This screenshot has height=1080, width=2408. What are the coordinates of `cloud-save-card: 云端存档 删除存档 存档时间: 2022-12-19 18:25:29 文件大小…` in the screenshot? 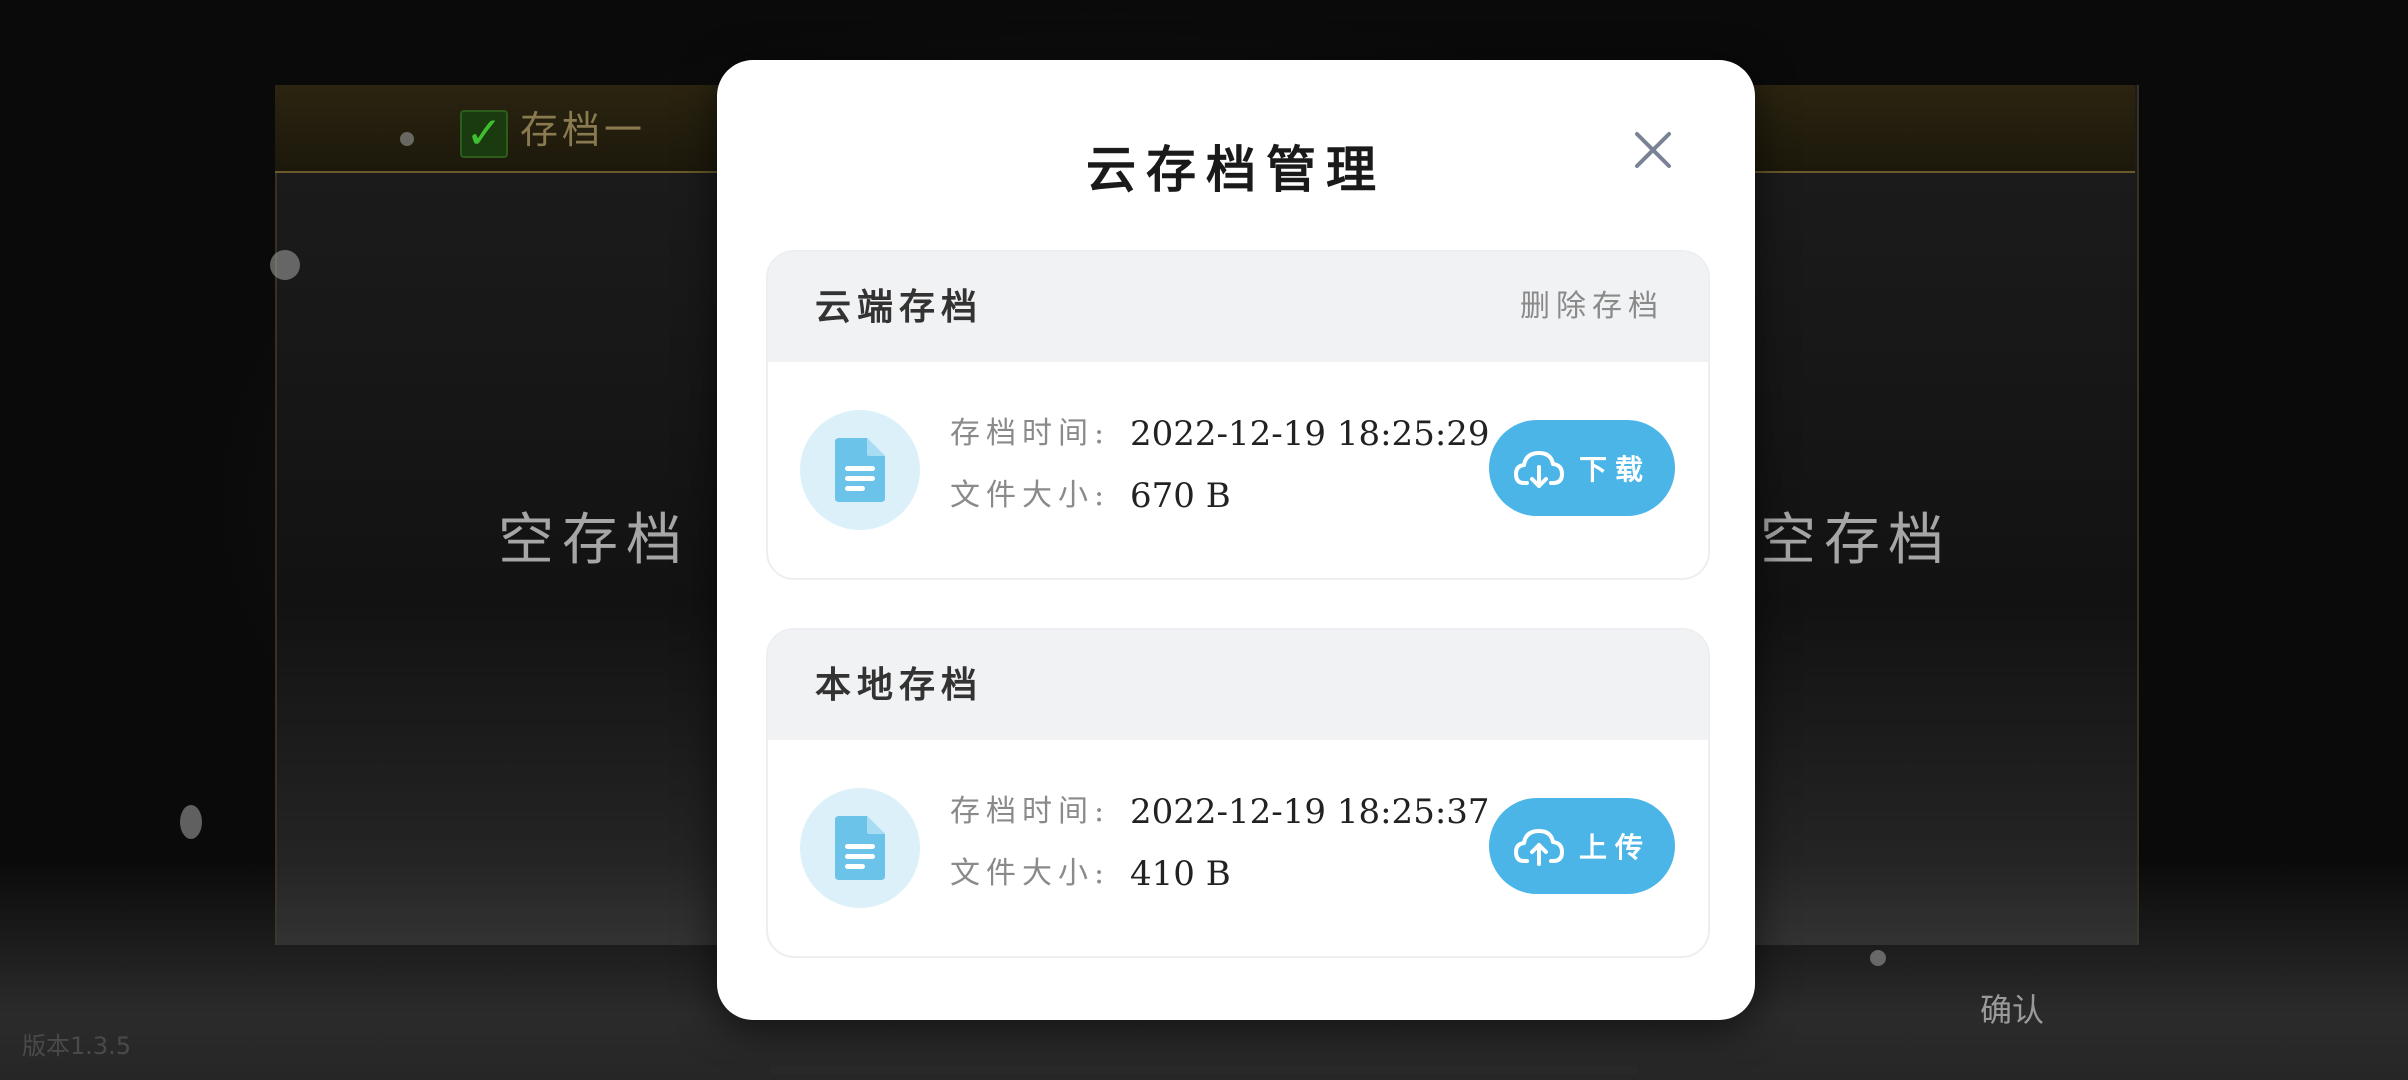 It's located at (1238, 415).